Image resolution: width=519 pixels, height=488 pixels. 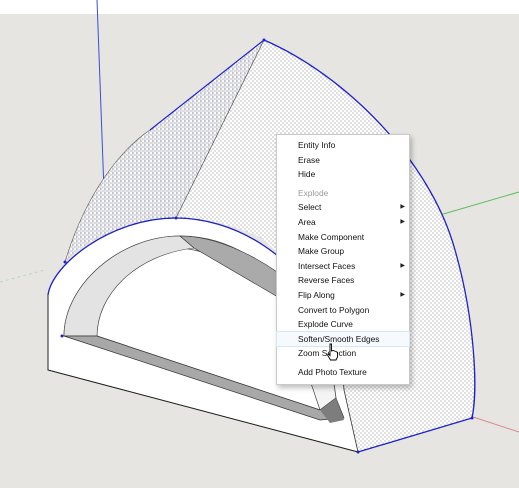 What do you see at coordinates (343, 193) in the screenshot?
I see `menu-item-explode: Explode` at bounding box center [343, 193].